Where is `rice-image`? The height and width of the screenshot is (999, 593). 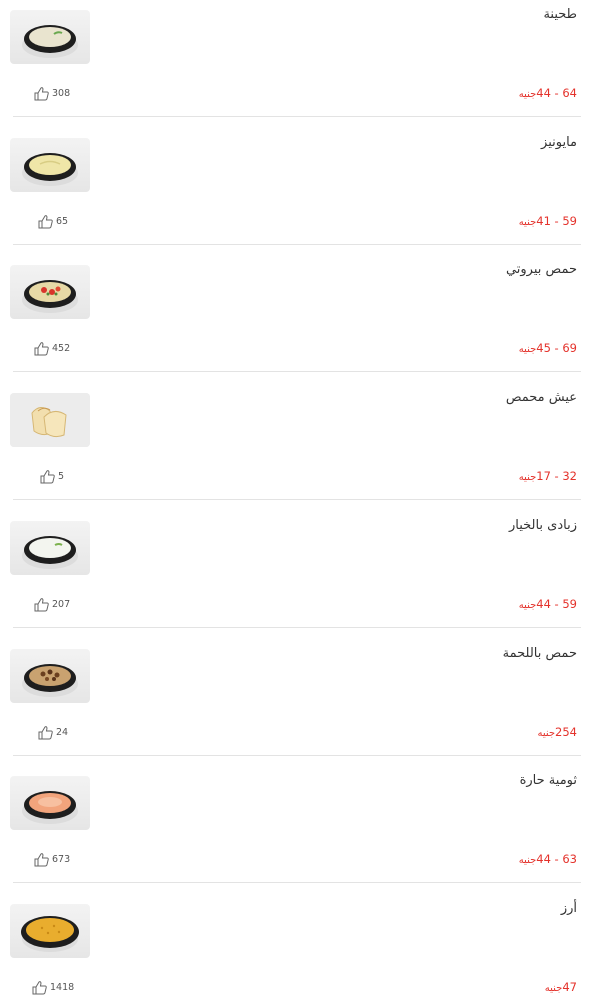
rice-image is located at coordinates (50, 931).